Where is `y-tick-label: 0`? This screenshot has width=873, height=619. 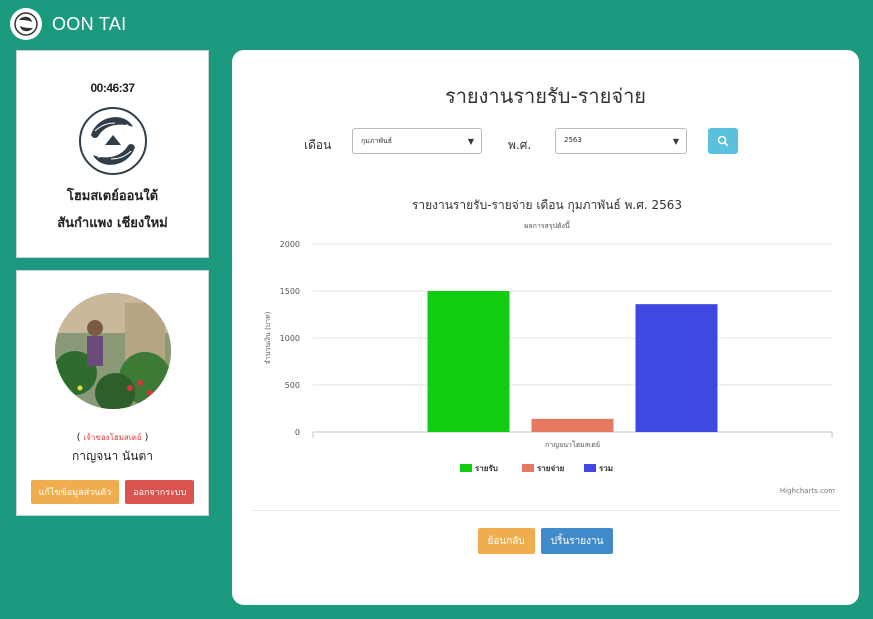 y-tick-label: 0 is located at coordinates (297, 432).